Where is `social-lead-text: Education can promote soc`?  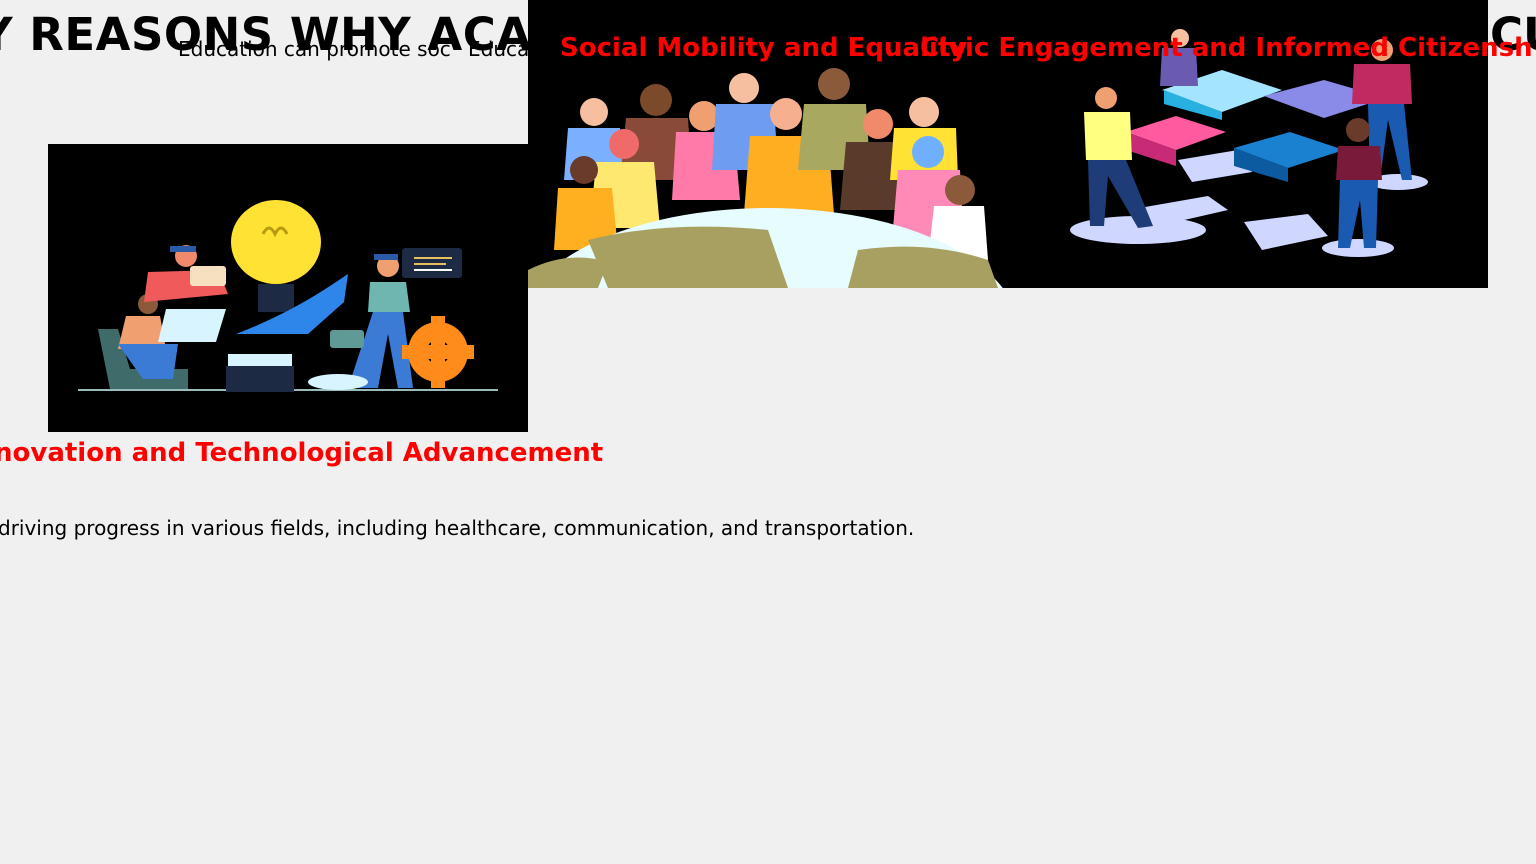 social-lead-text: Education can promote soc is located at coordinates (314, 49).